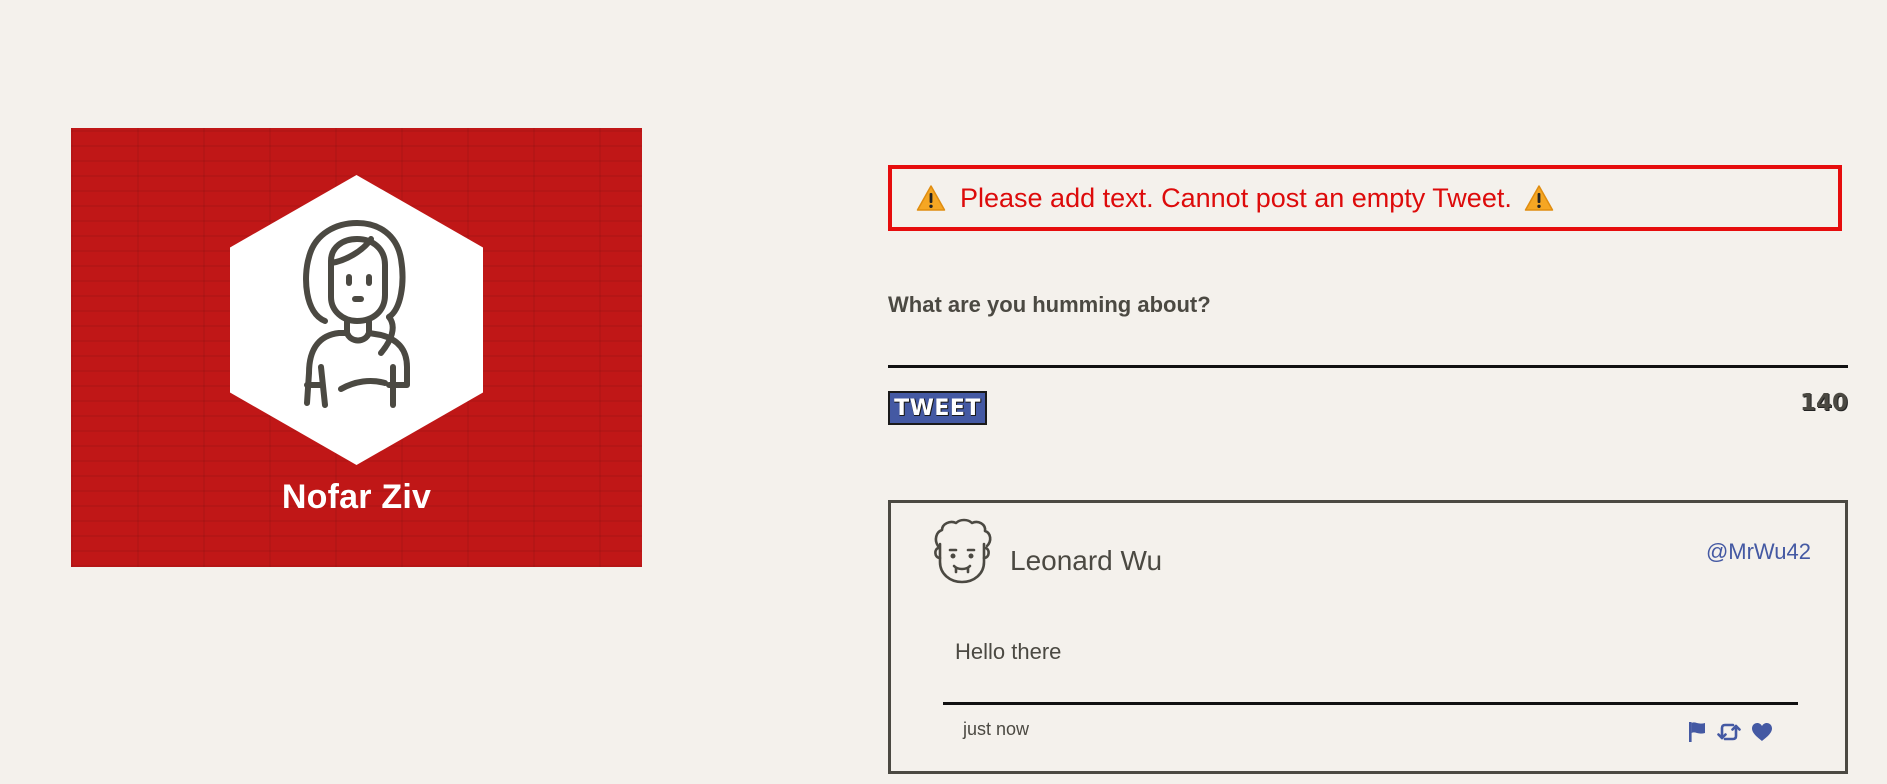 This screenshot has width=1887, height=784. I want to click on tweet-author-name: Leonard Wu, so click(1086, 560).